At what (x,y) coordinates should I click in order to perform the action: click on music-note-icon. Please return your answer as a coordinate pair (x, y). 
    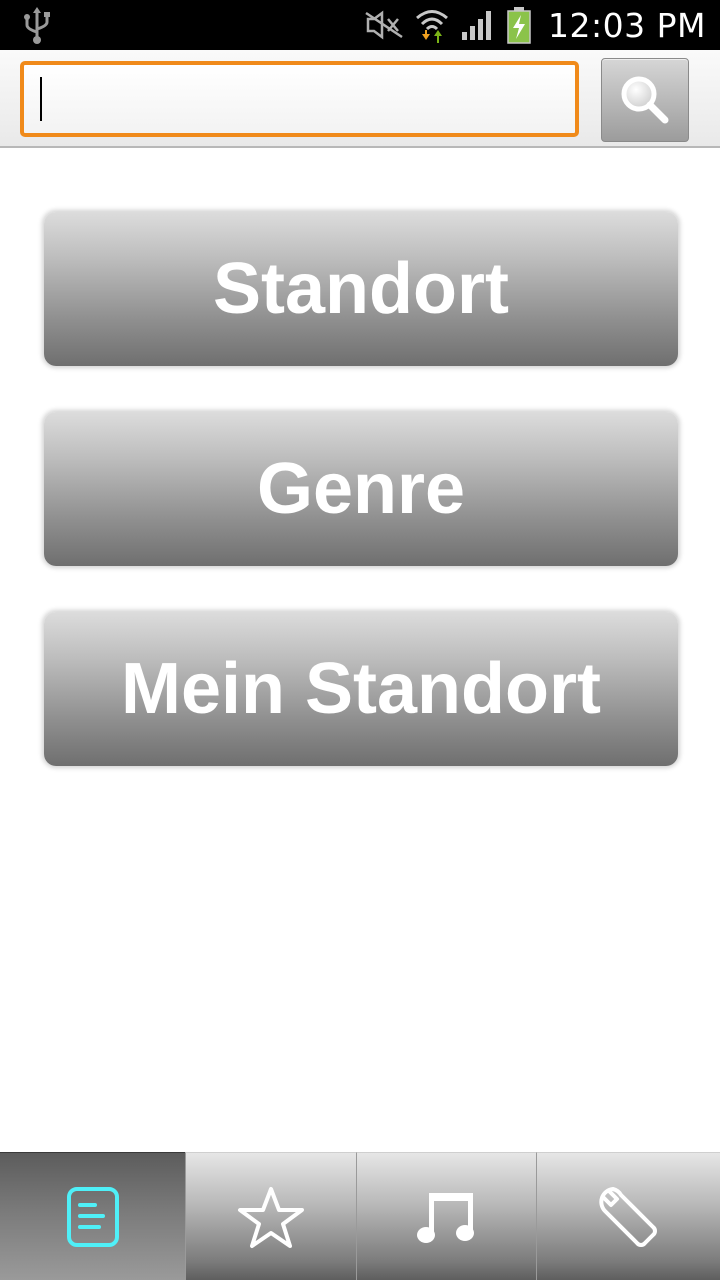
    Looking at the image, I should click on (445, 1217).